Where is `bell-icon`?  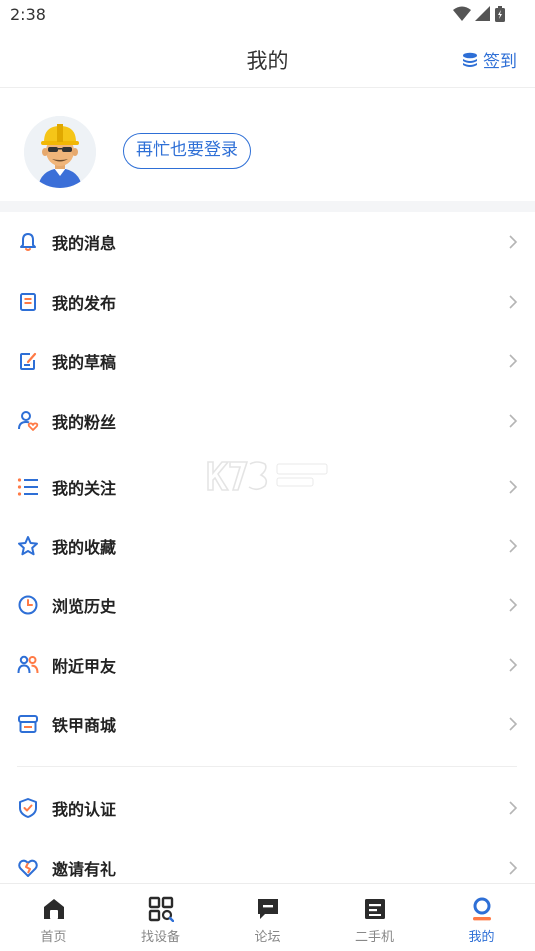 bell-icon is located at coordinates (28, 242).